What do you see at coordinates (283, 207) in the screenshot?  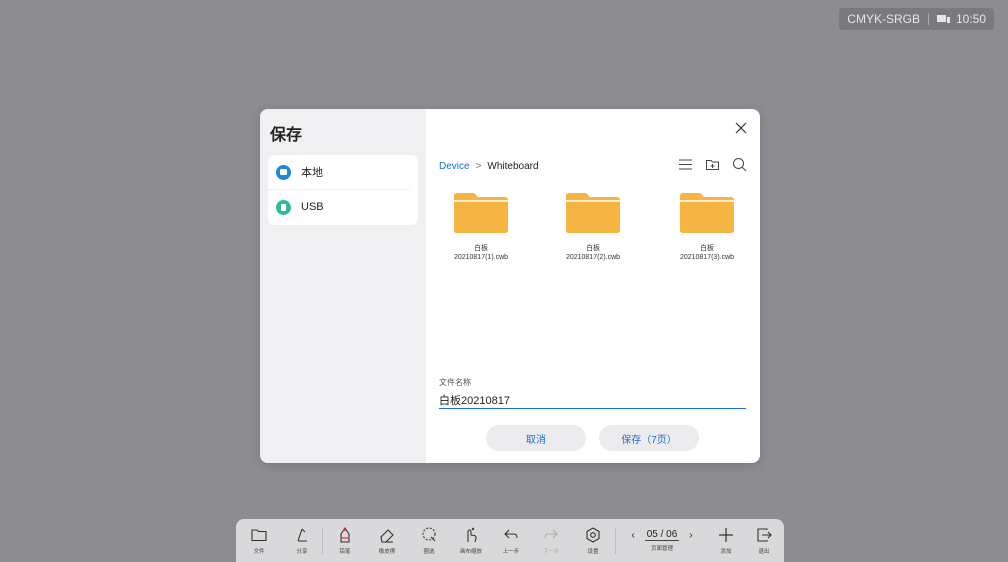 I see `usb-icon` at bounding box center [283, 207].